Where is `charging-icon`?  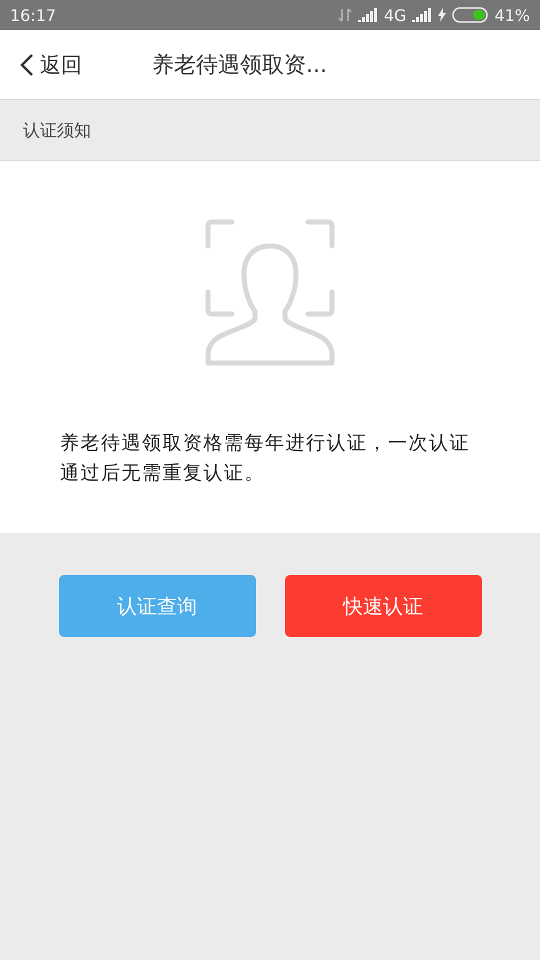 charging-icon is located at coordinates (442, 15).